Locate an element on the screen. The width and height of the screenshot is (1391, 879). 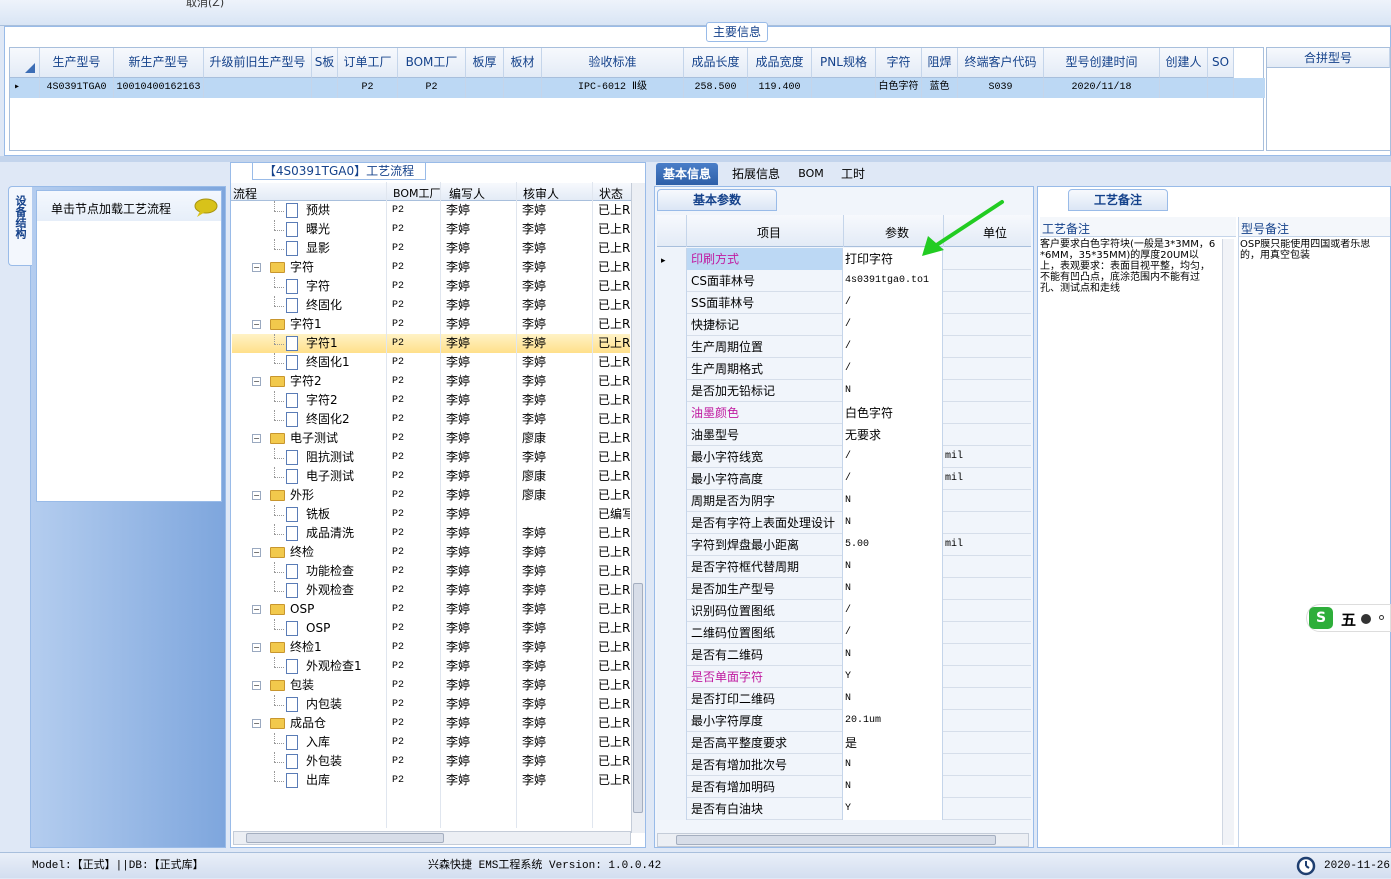
param-row: 是否打印二维码 N is located at coordinates (844, 699).